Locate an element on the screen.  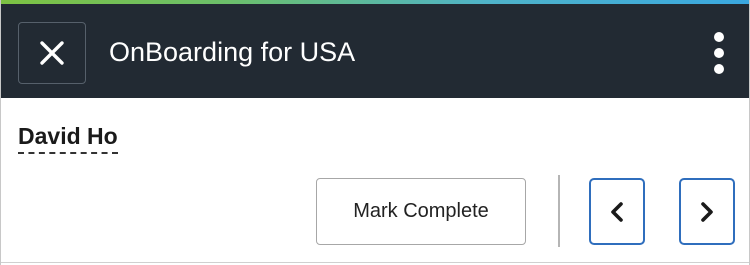
vertical-ellipsis-icon is located at coordinates (719, 53).